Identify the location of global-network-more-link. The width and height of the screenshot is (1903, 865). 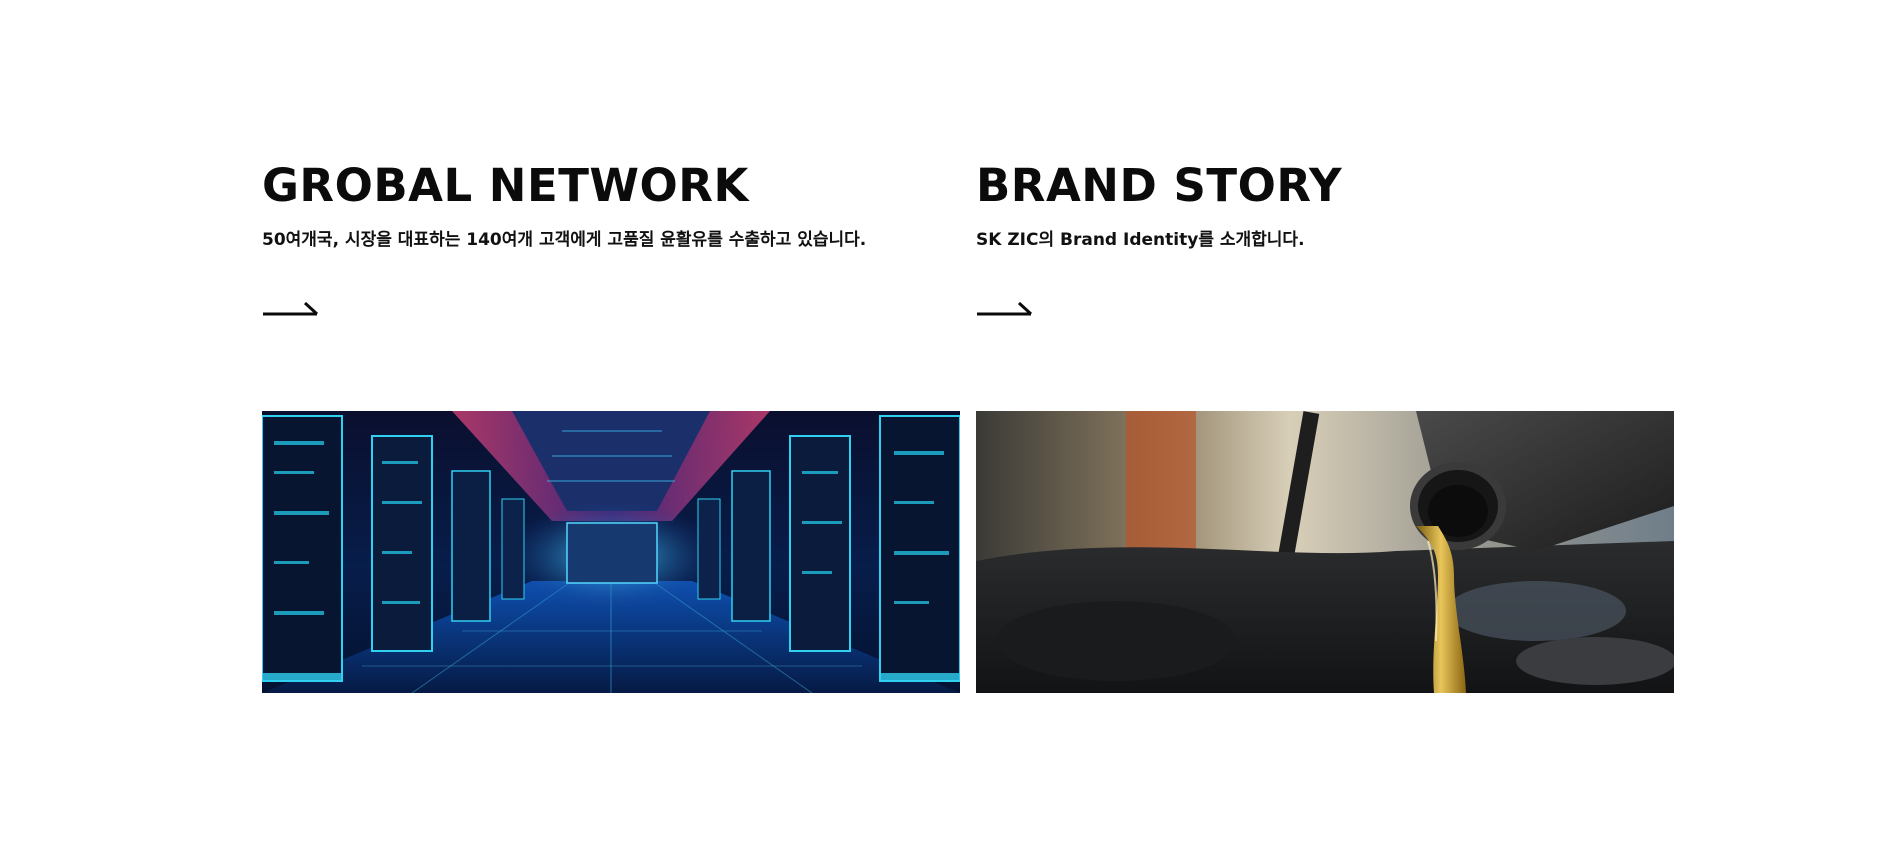
(291, 307).